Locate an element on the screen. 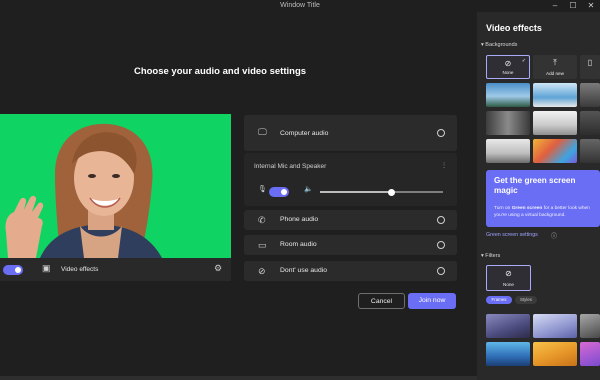 Image resolution: width=600 pixels, height=380 pixels. background-tile-partial: ▯ is located at coordinates (590, 67).